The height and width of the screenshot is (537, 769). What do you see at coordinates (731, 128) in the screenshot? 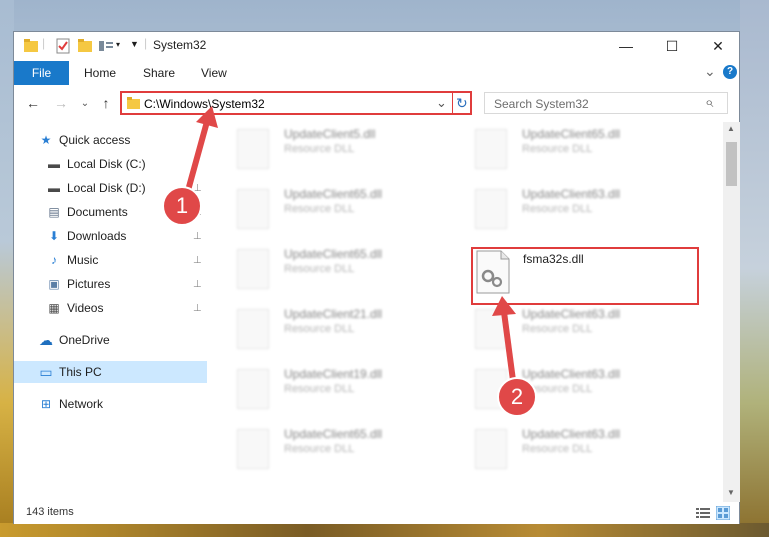
I see `scroll-up-icon: ▲` at bounding box center [731, 128].